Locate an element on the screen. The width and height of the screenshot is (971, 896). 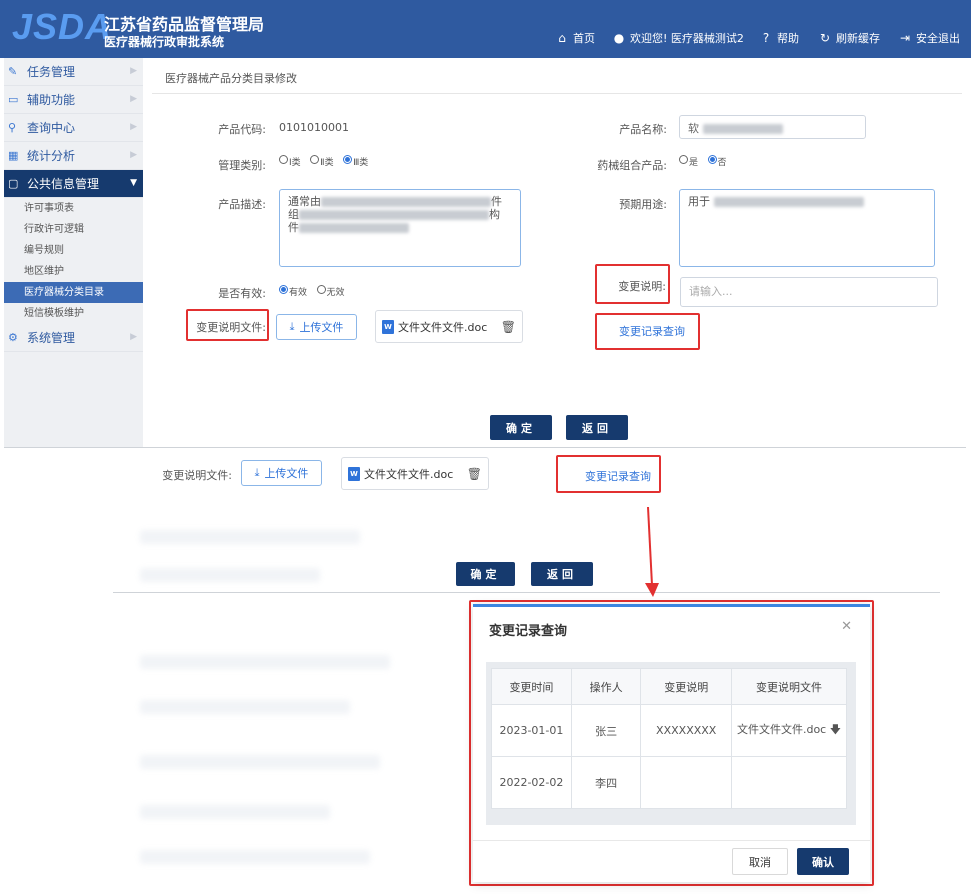
upload-button: ⤓ 上传文件 is located at coordinates (316, 327).